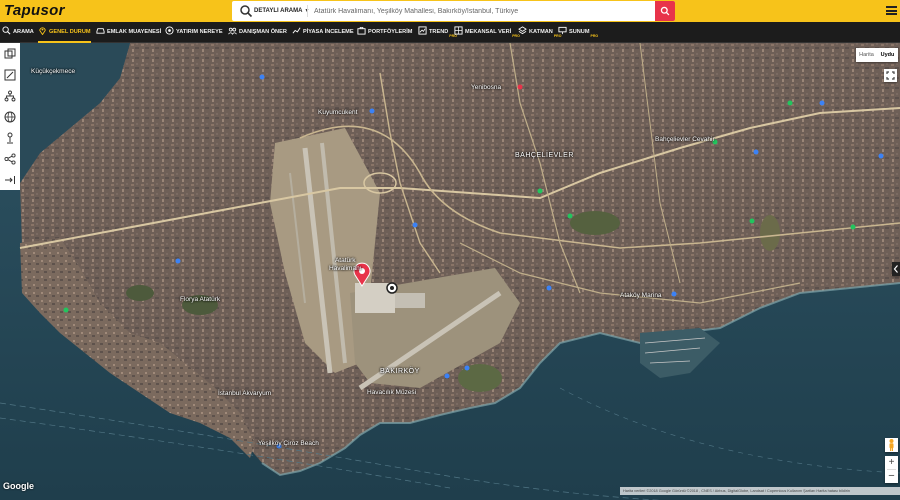  What do you see at coordinates (328, 32) in the screenshot?
I see `nav-label: PİYASA İNCELEME` at bounding box center [328, 32].